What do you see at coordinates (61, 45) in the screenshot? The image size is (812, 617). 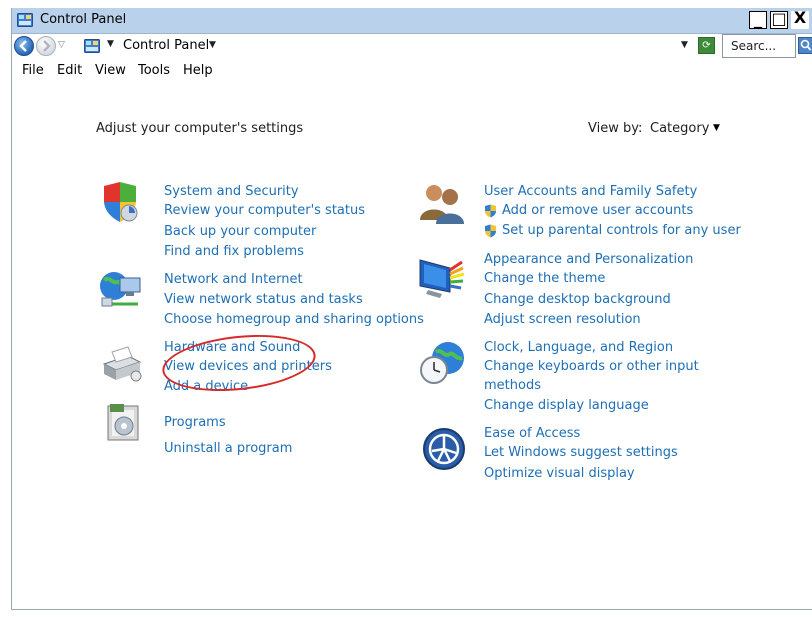 I see `history-dropdown-icon: ▽` at bounding box center [61, 45].